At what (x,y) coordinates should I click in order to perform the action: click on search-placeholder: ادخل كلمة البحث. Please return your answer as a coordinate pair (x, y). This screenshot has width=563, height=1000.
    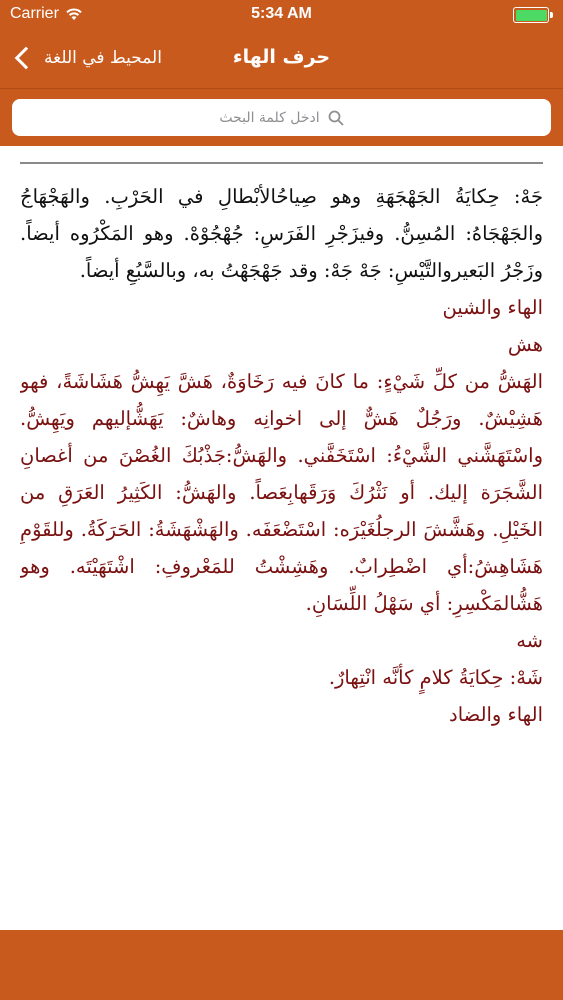
    Looking at the image, I should click on (269, 117).